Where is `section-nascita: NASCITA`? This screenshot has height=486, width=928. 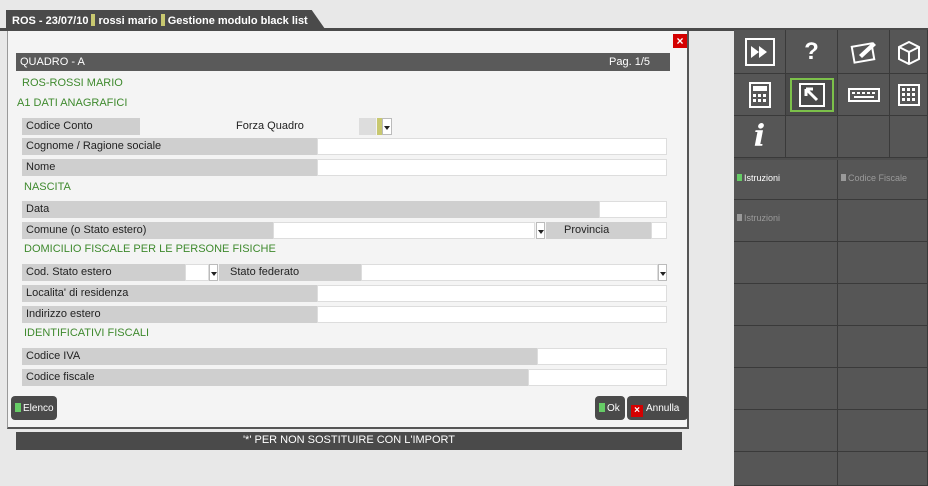
section-nascita: NASCITA is located at coordinates (47, 187).